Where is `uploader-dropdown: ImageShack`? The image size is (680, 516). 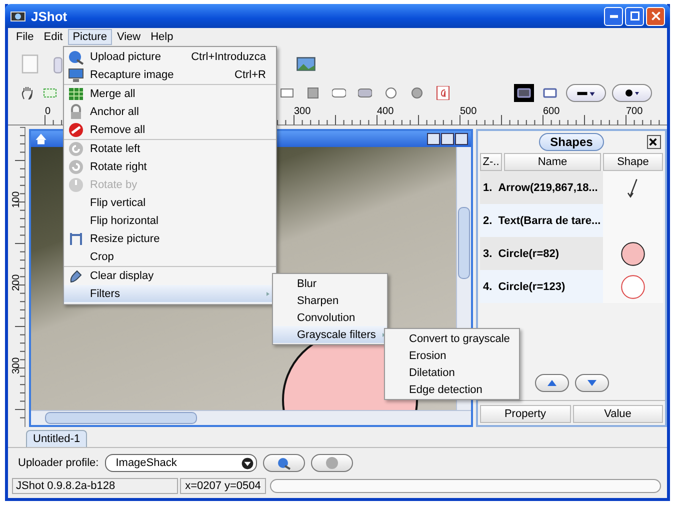
uploader-dropdown: ImageShack is located at coordinates (180, 463).